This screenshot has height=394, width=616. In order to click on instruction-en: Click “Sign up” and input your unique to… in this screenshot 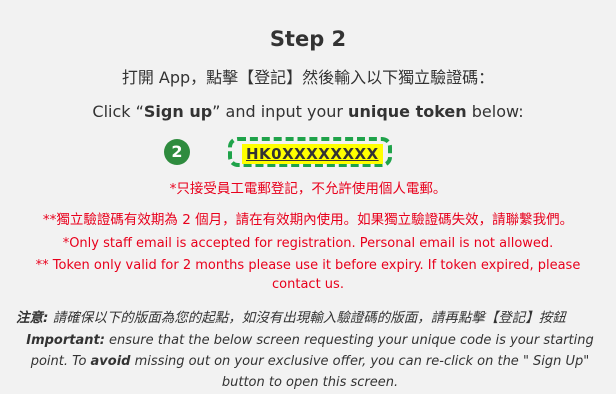, I will do `click(308, 111)`.